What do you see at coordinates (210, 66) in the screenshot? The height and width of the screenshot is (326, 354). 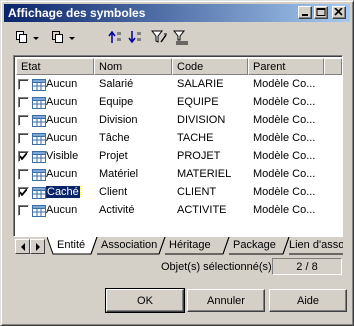 I see `column-header-code: Code` at bounding box center [210, 66].